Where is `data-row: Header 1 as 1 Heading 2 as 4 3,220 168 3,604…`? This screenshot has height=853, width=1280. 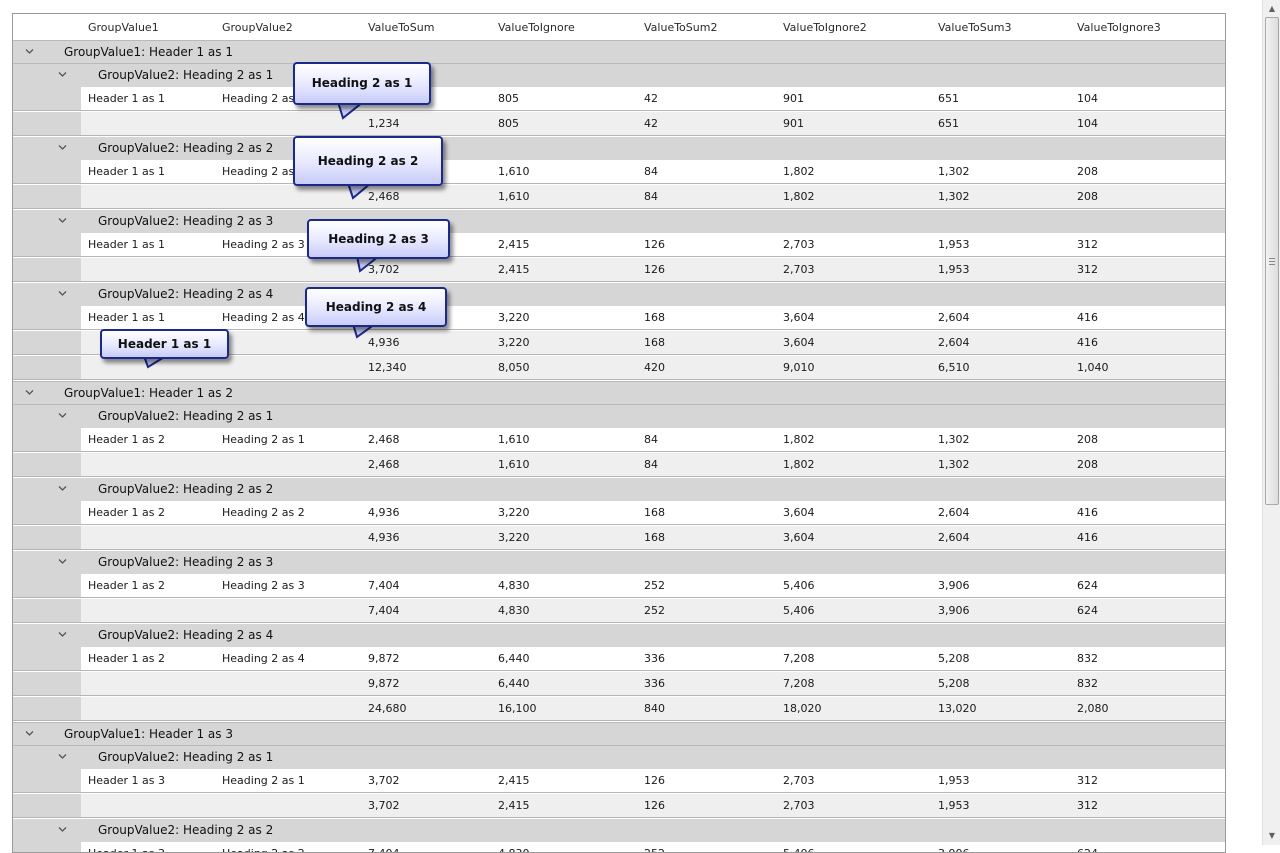 data-row: Header 1 as 1 Heading 2 as 4 3,220 168 3,604… is located at coordinates (619, 318).